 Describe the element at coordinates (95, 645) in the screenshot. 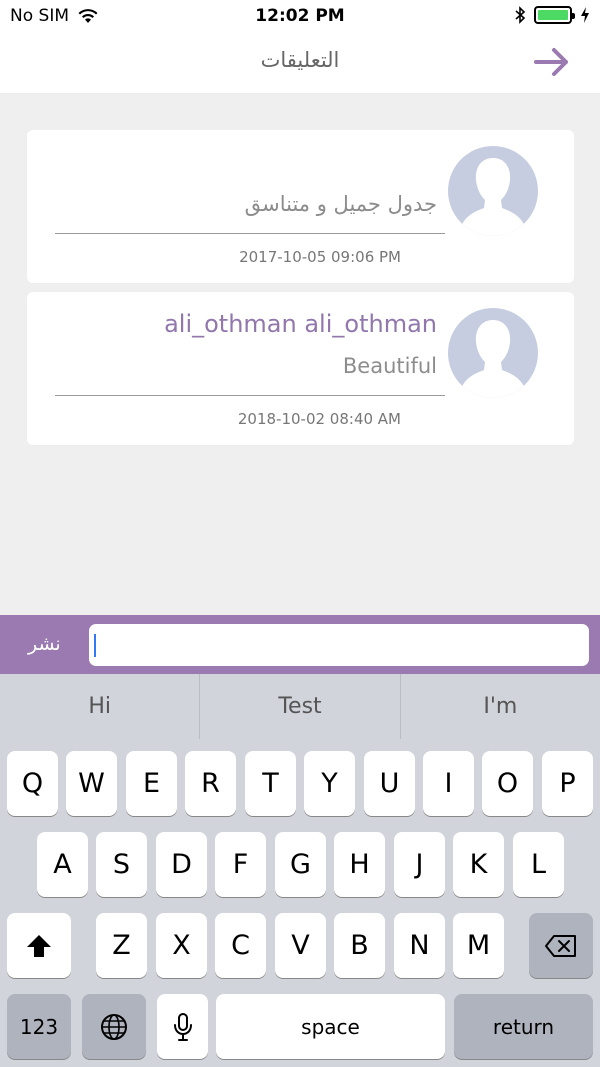

I see `text-cursor` at that location.